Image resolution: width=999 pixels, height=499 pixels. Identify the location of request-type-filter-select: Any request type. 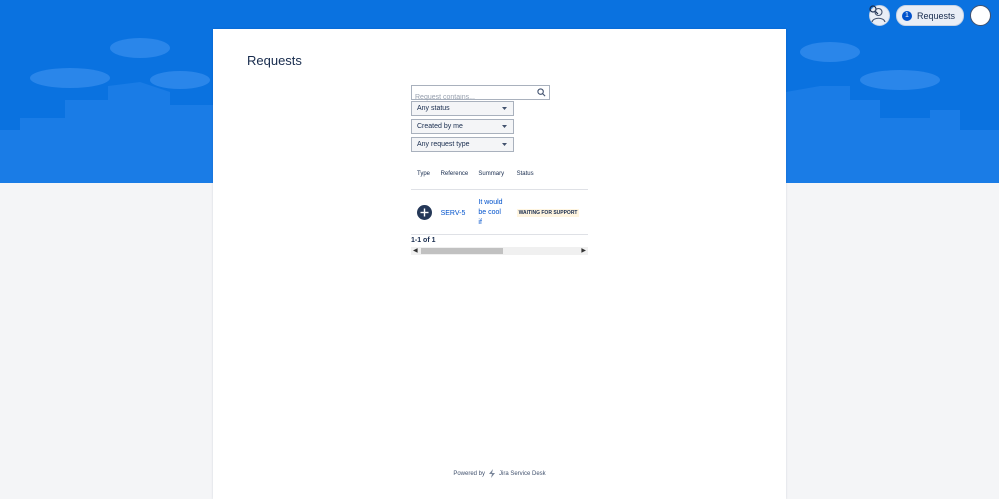
(462, 144).